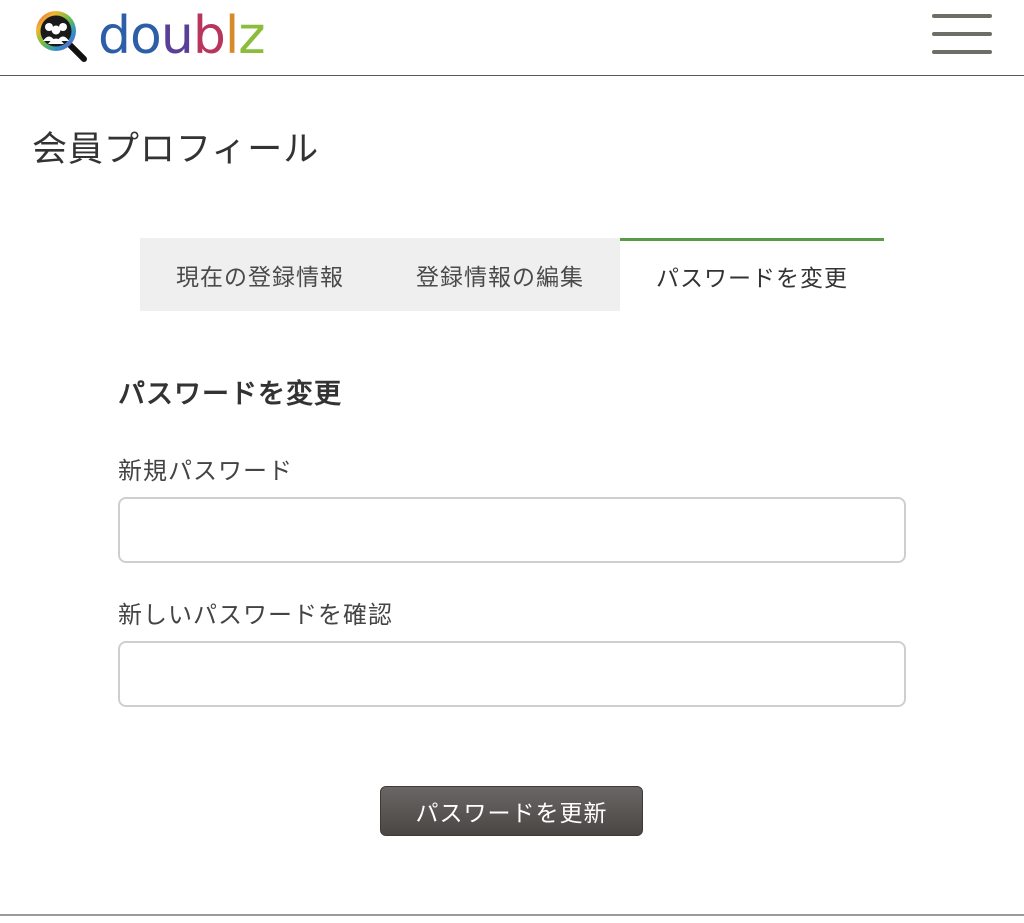 This screenshot has height=923, width=1024. I want to click on hamburger-menu-icon, so click(962, 34).